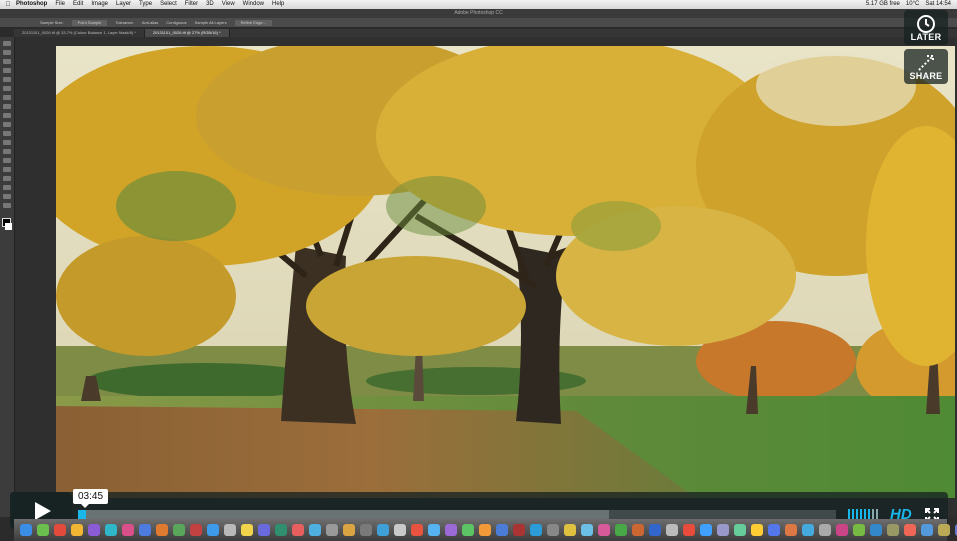  What do you see at coordinates (168, 4) in the screenshot?
I see `menu-select: Select` at bounding box center [168, 4].